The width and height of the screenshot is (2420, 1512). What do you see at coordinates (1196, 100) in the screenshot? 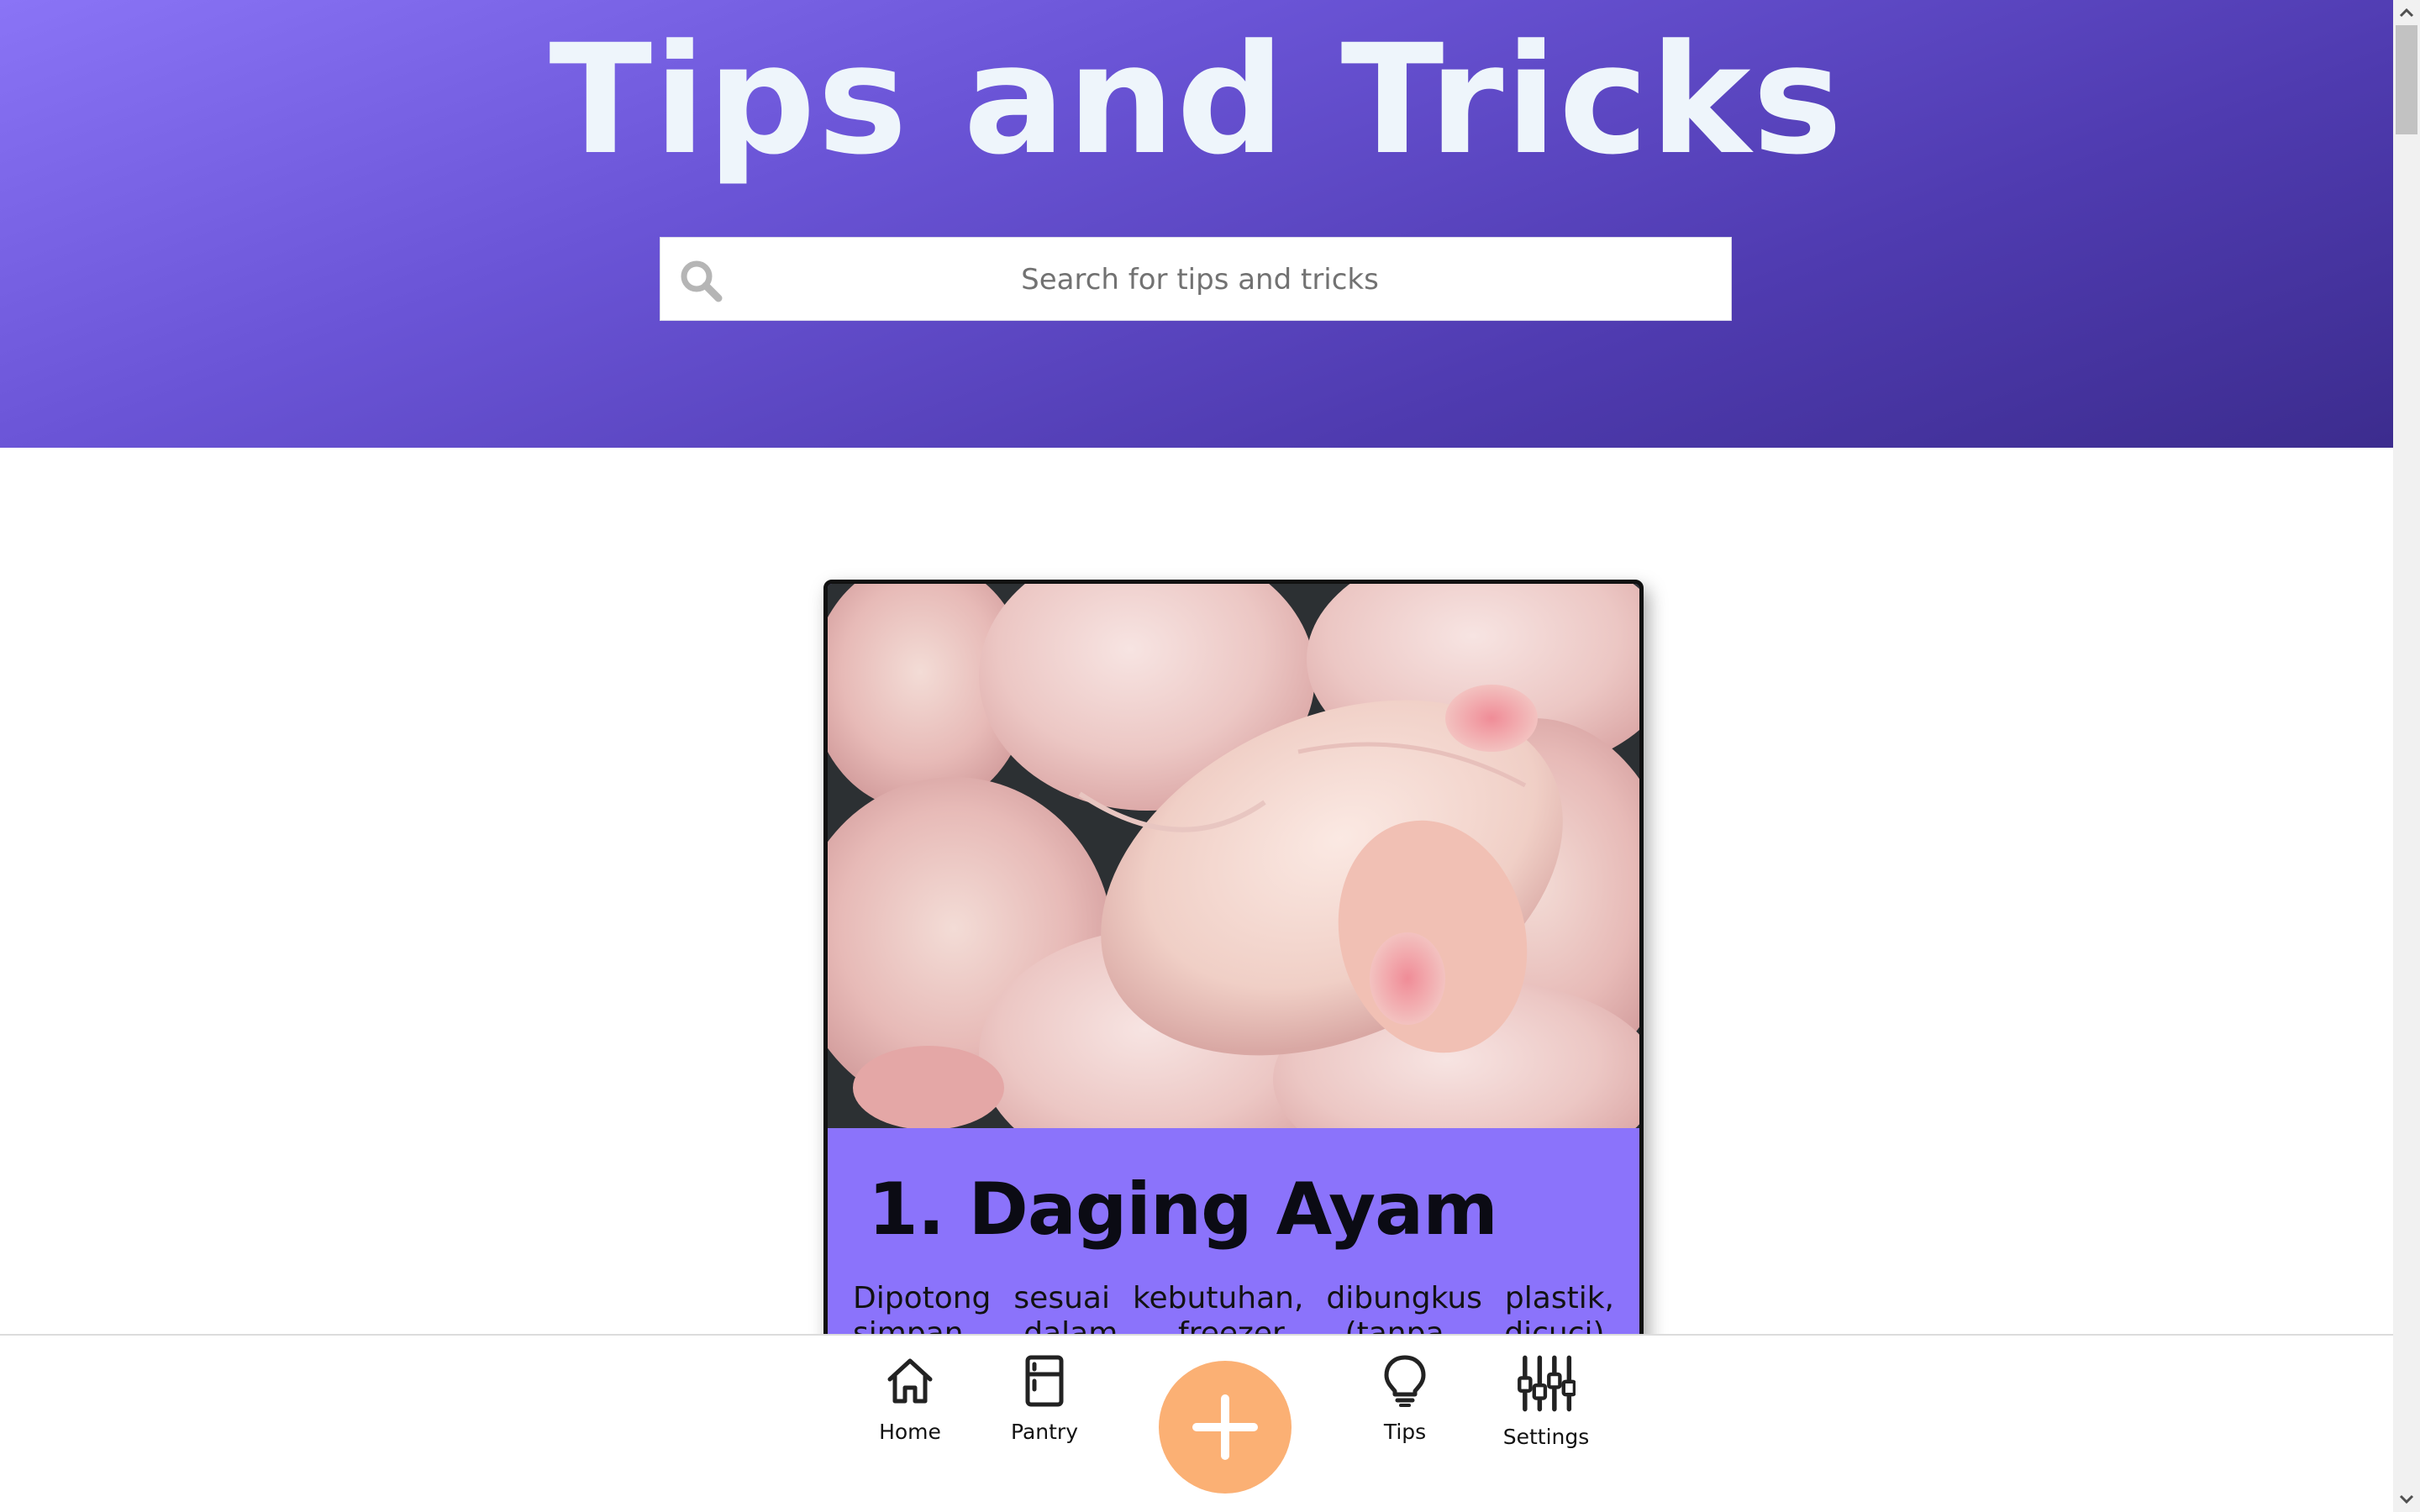
I see `page-title: Tips and Tricks` at bounding box center [1196, 100].